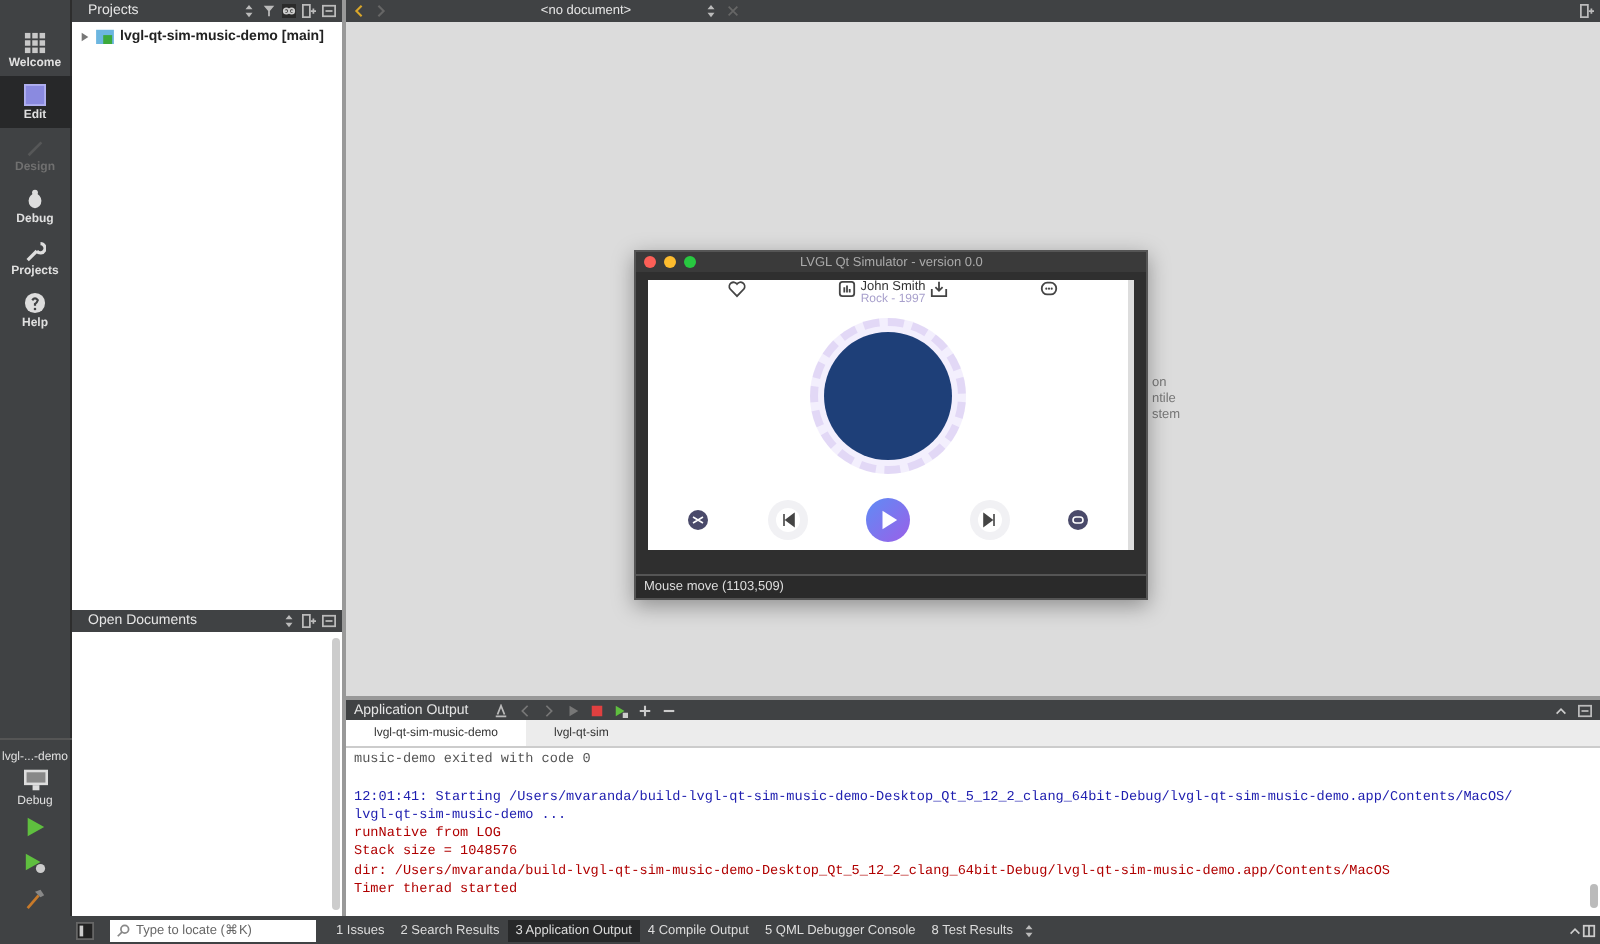 This screenshot has width=1600, height=944. What do you see at coordinates (989, 520) in the screenshot?
I see `next-track-icon` at bounding box center [989, 520].